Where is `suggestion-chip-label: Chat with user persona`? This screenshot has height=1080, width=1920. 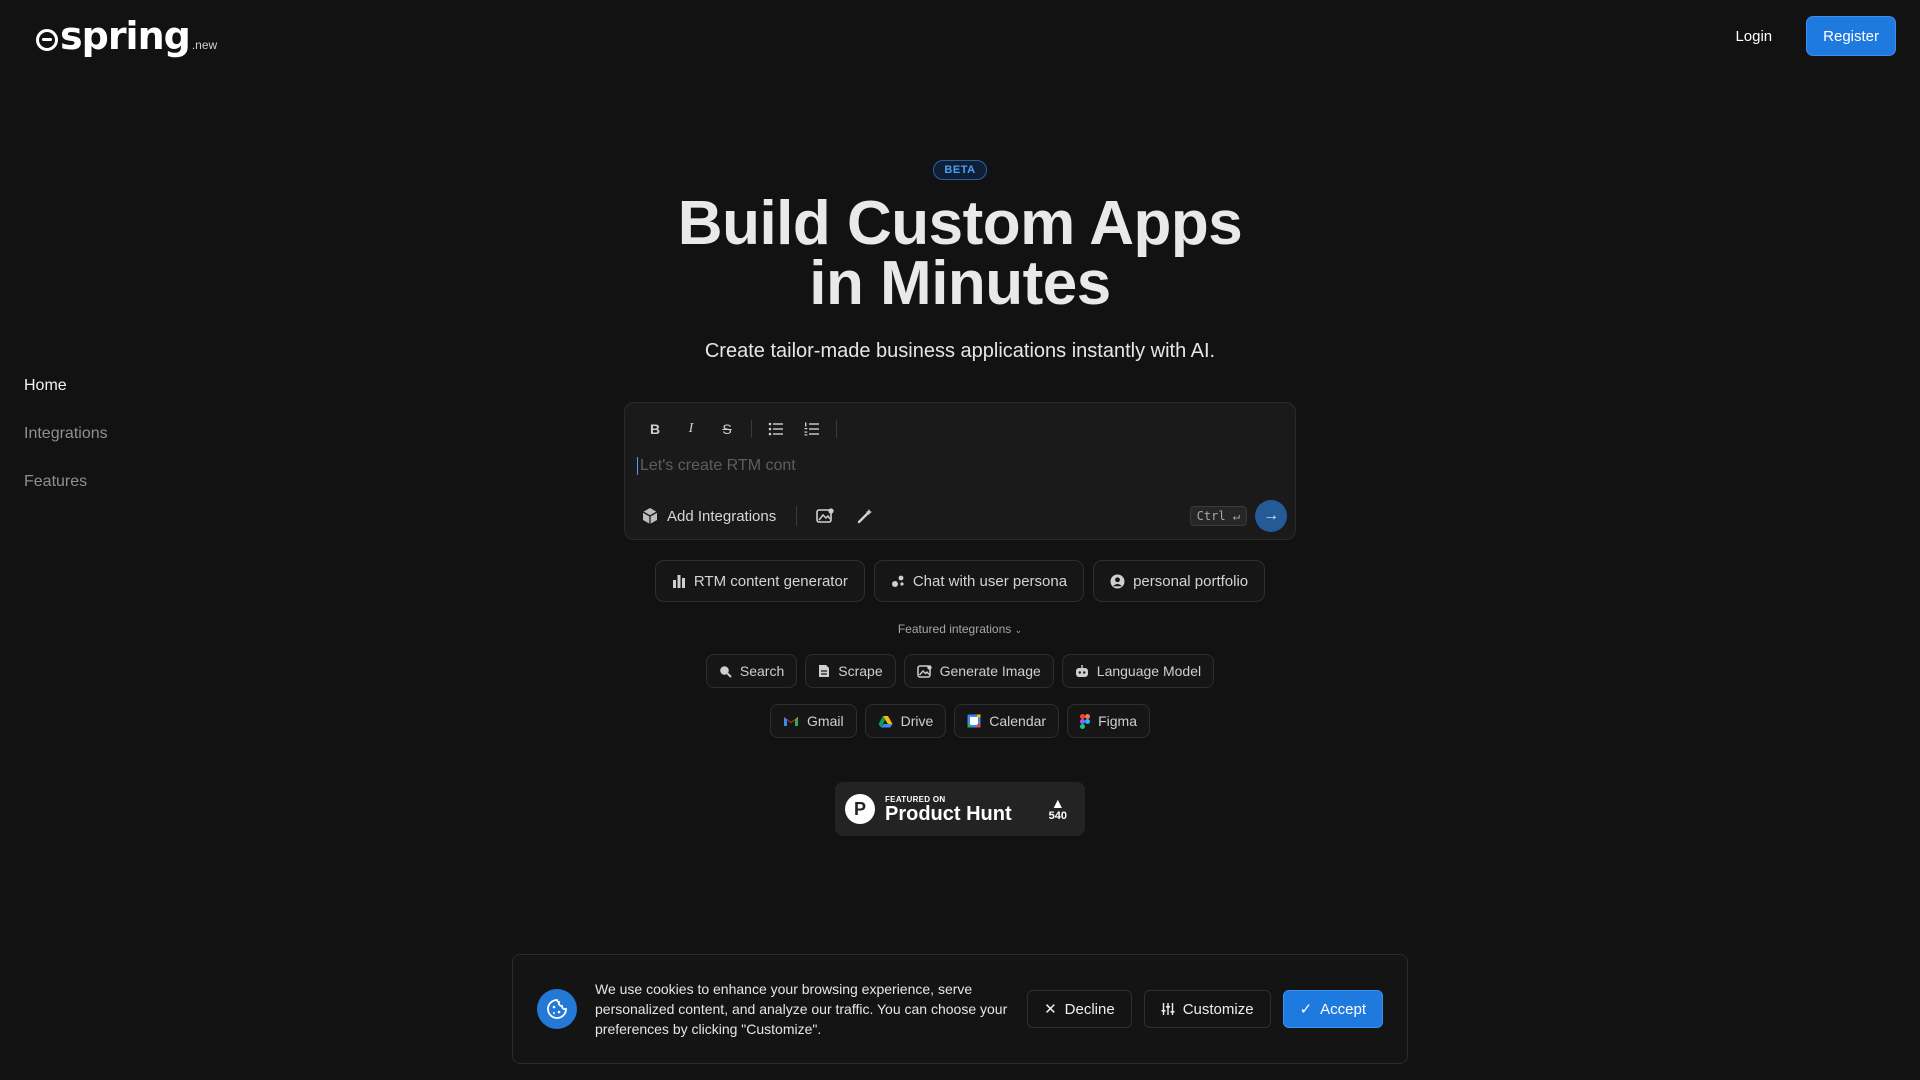 suggestion-chip-label: Chat with user persona is located at coordinates (990, 581).